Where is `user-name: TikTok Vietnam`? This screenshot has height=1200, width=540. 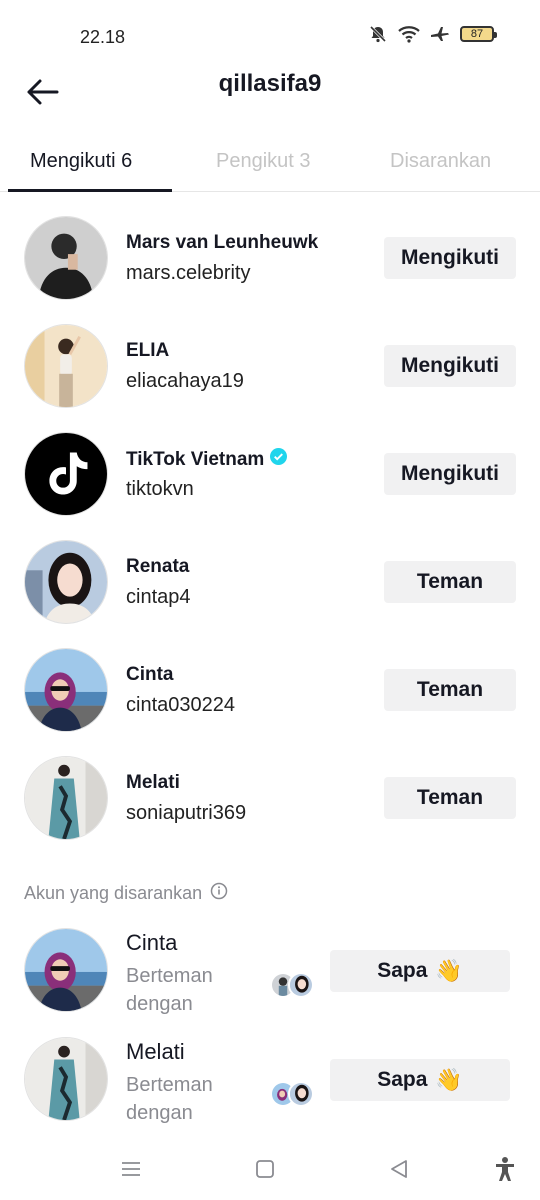
user-name: TikTok Vietnam is located at coordinates (207, 459).